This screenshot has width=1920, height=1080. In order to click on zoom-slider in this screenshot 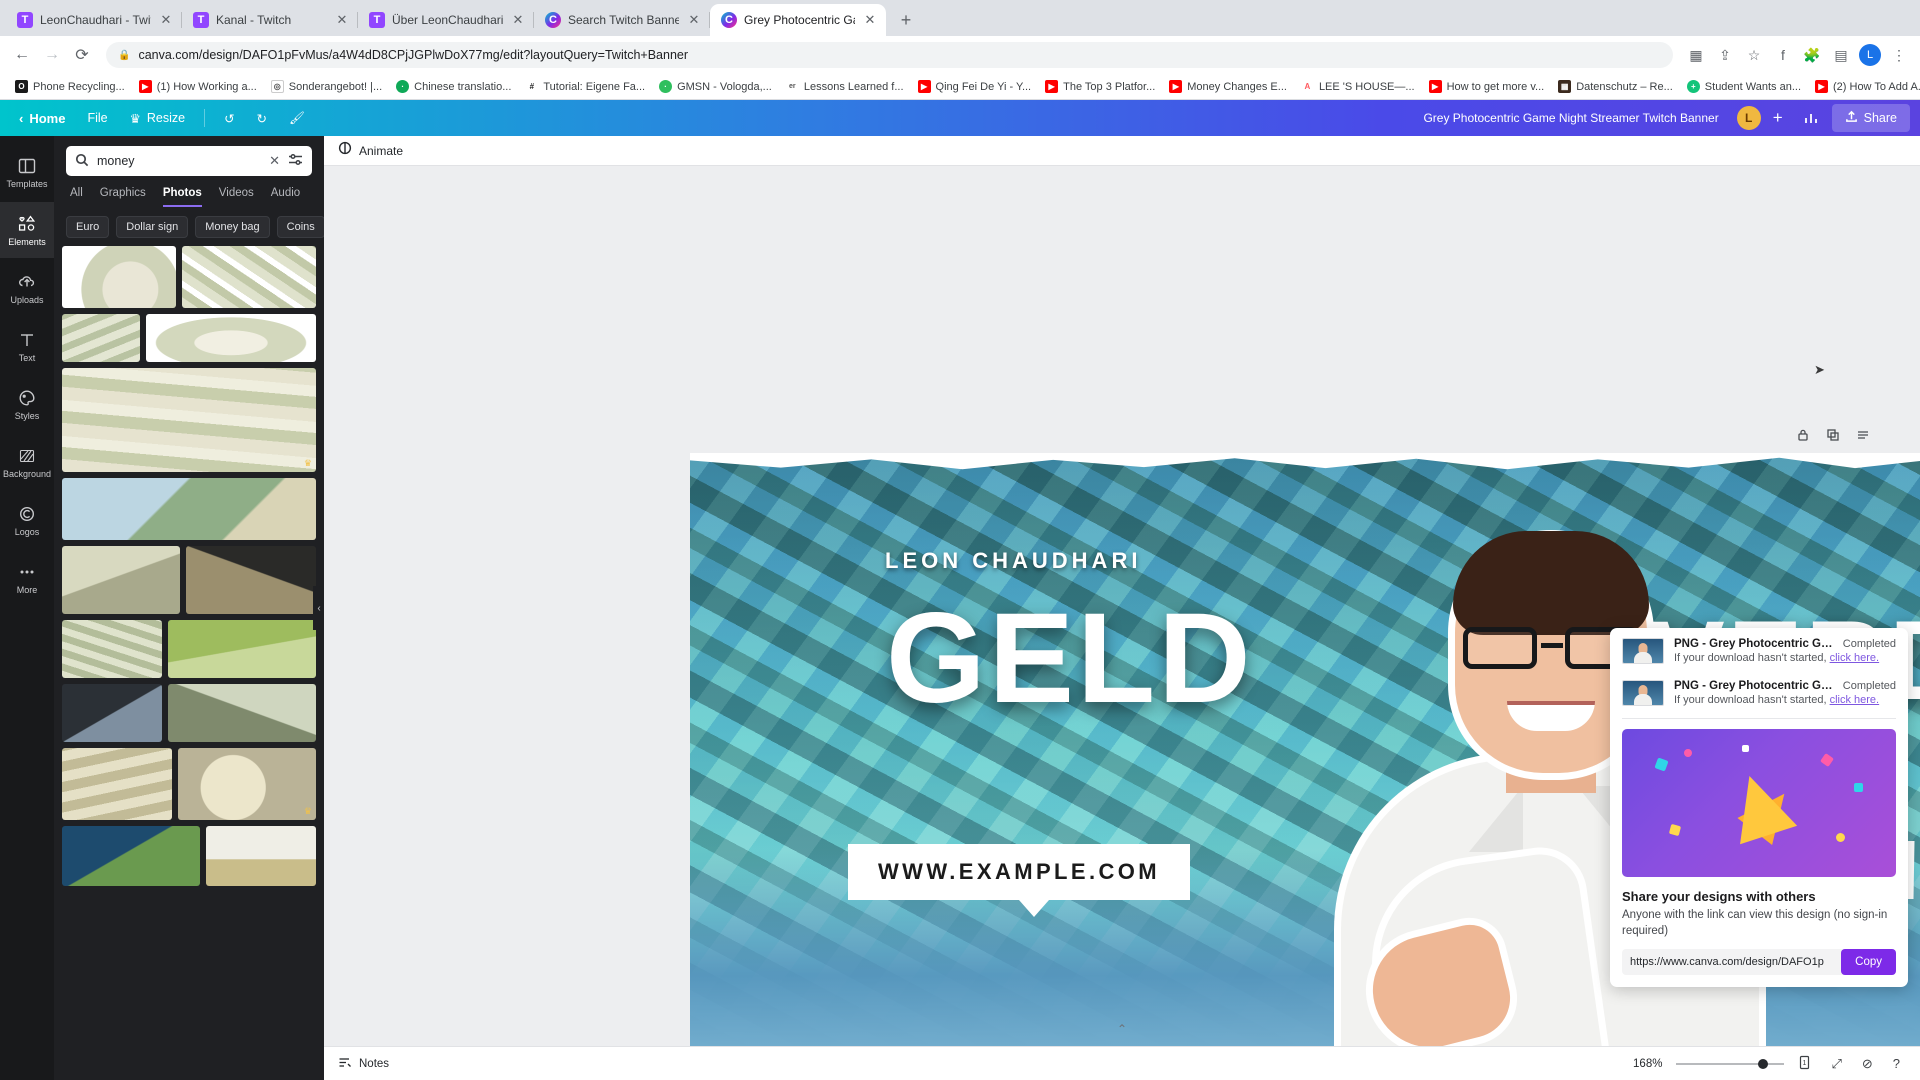, I will do `click(1730, 1063)`.